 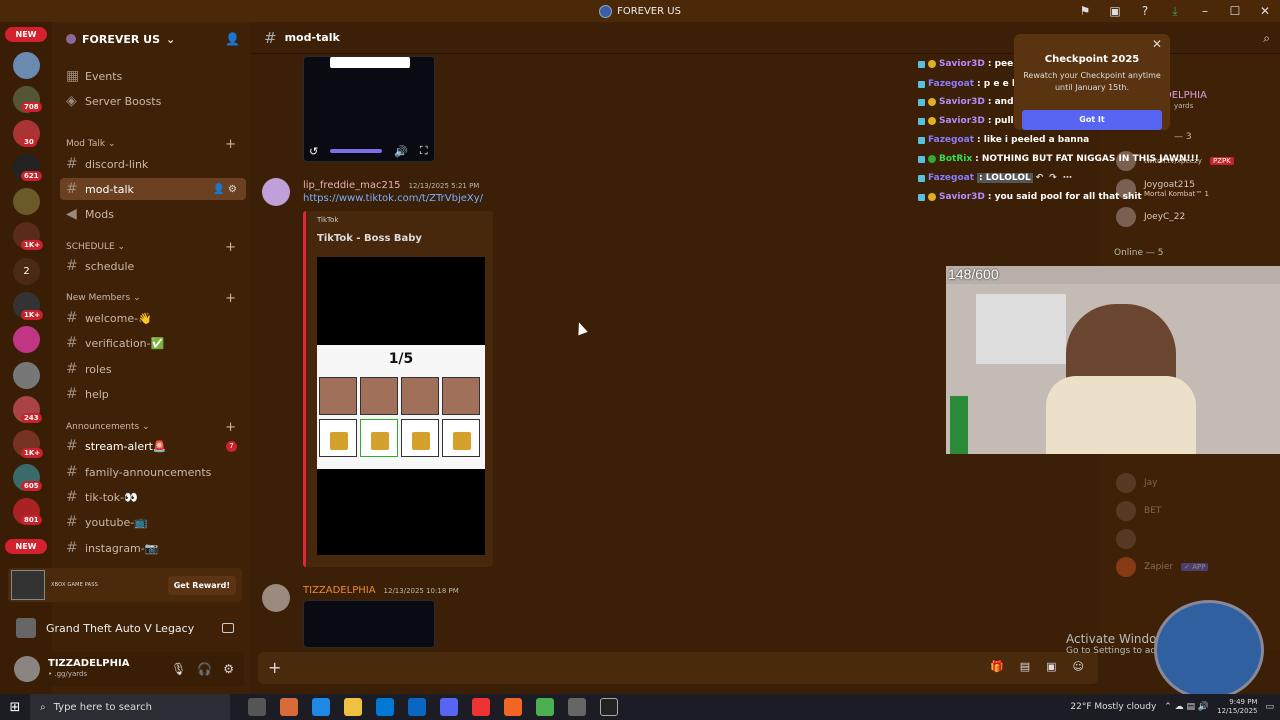 What do you see at coordinates (997, 666) in the screenshot?
I see `gift-icon: 🎁` at bounding box center [997, 666].